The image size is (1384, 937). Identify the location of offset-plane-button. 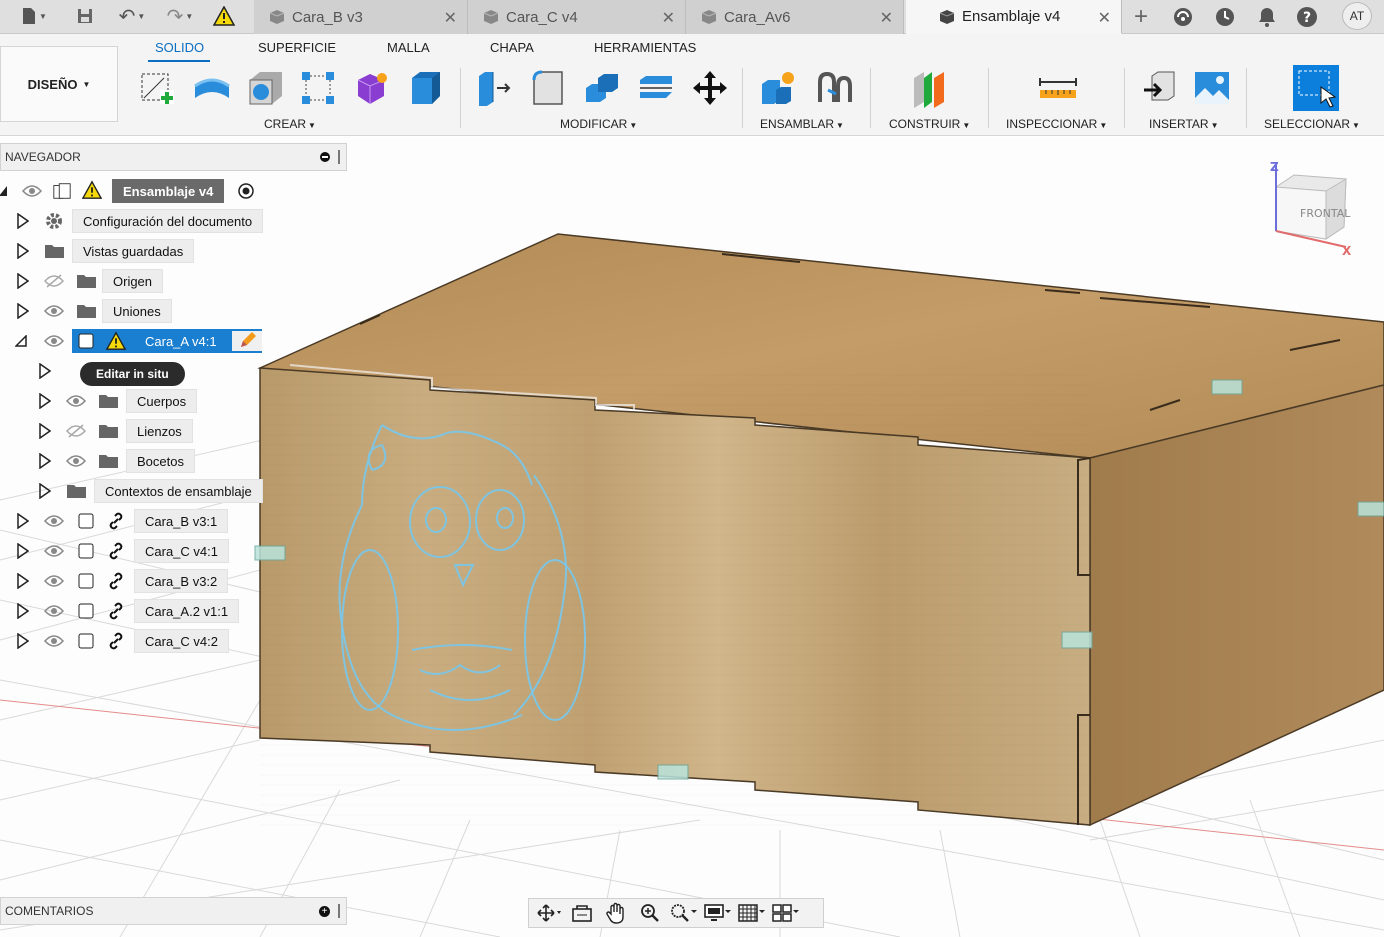
(930, 88).